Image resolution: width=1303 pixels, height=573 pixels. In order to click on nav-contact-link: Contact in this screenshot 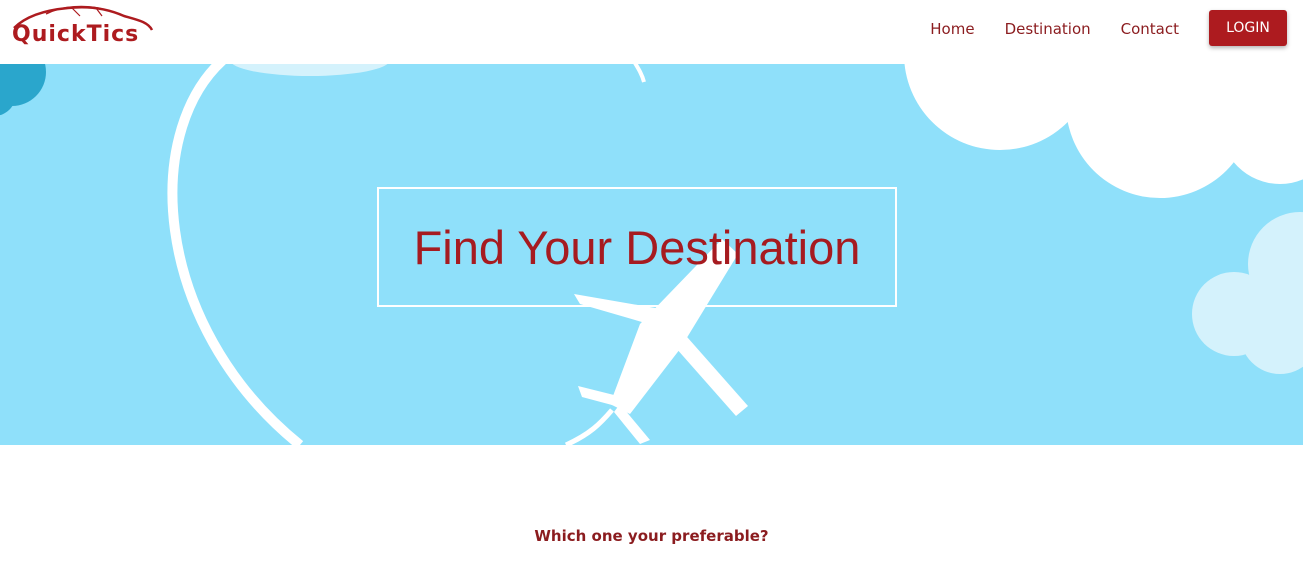, I will do `click(1150, 29)`.